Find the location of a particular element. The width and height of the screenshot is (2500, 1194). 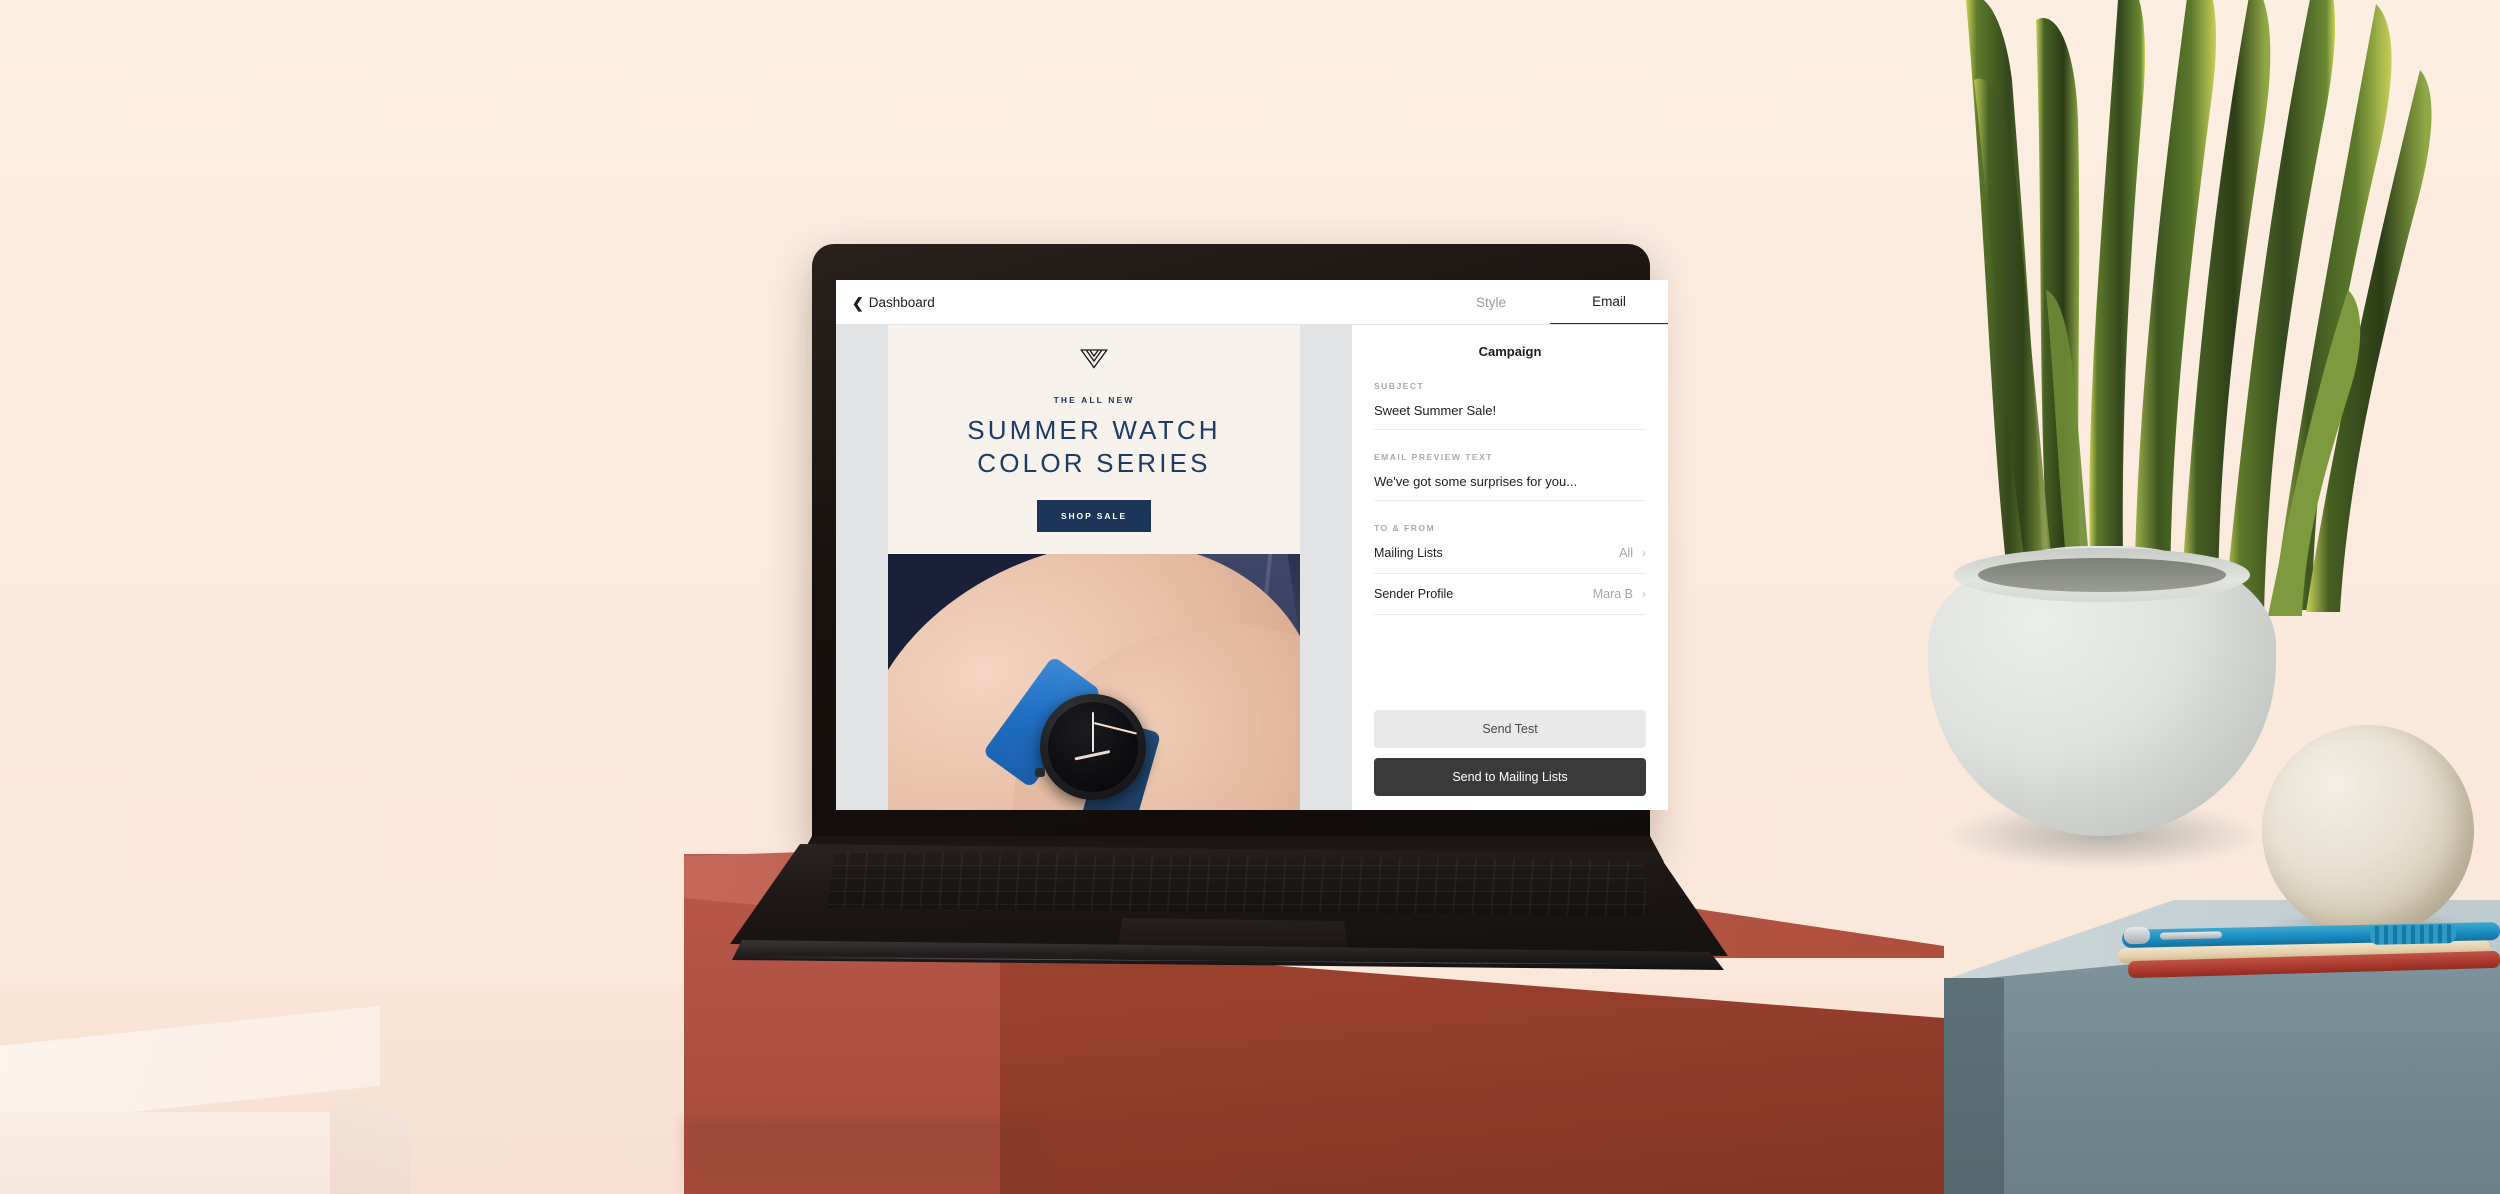

panel-title: Campaign is located at coordinates (1510, 351).